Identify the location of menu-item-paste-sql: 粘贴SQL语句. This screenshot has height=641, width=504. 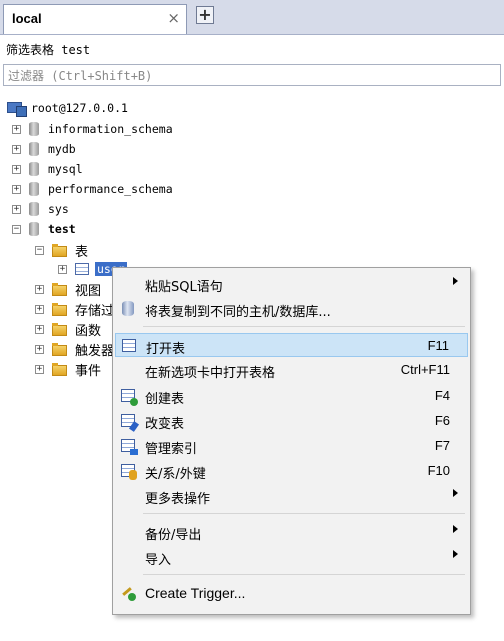
(291, 284).